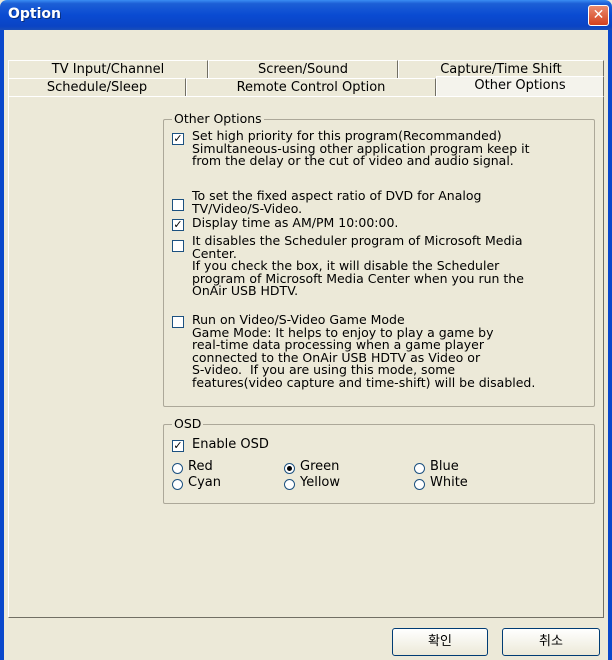 The height and width of the screenshot is (660, 612). I want to click on tab-tv-input-channel: TV Input/Channel, so click(108, 69).